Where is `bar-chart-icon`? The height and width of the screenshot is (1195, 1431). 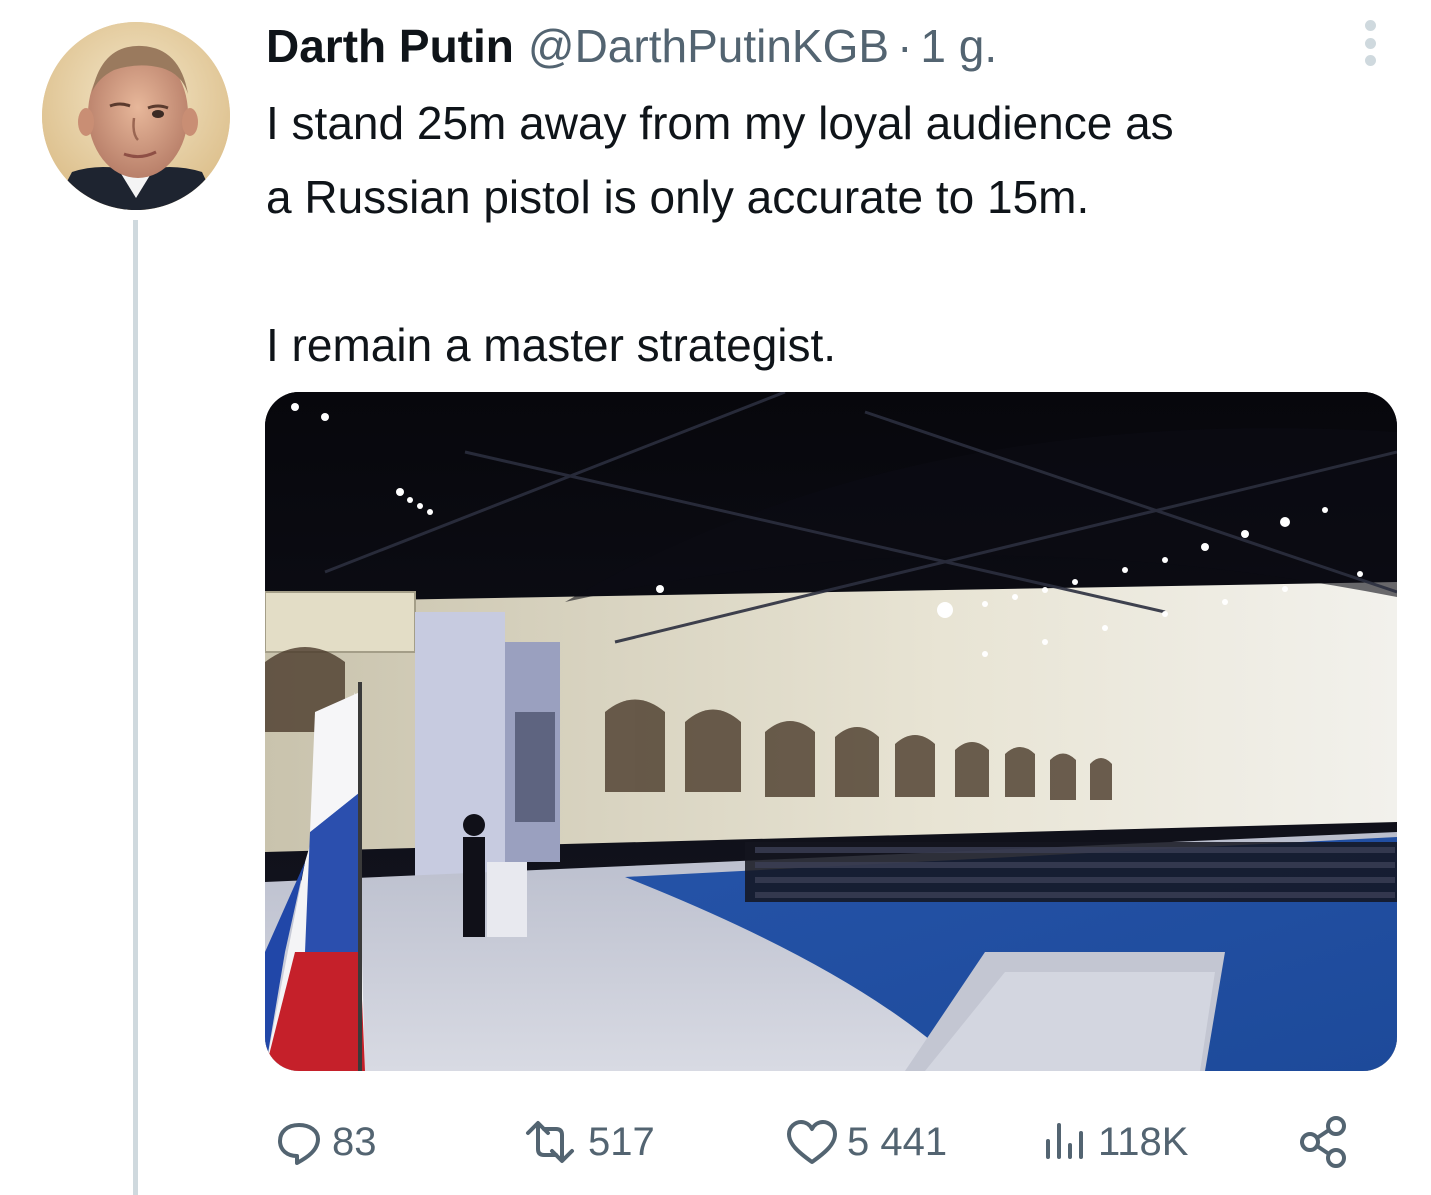
bar-chart-icon is located at coordinates (1065, 1142).